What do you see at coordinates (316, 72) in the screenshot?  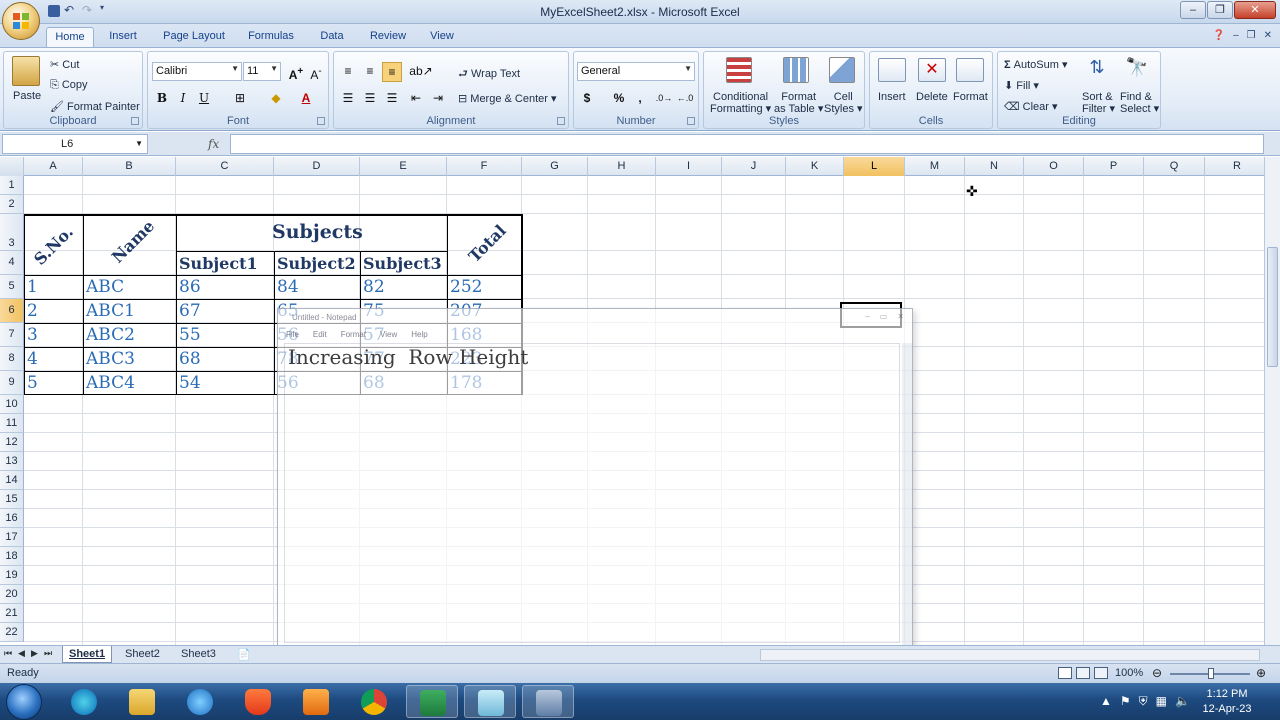 I see `shrink-font-icon: A-` at bounding box center [316, 72].